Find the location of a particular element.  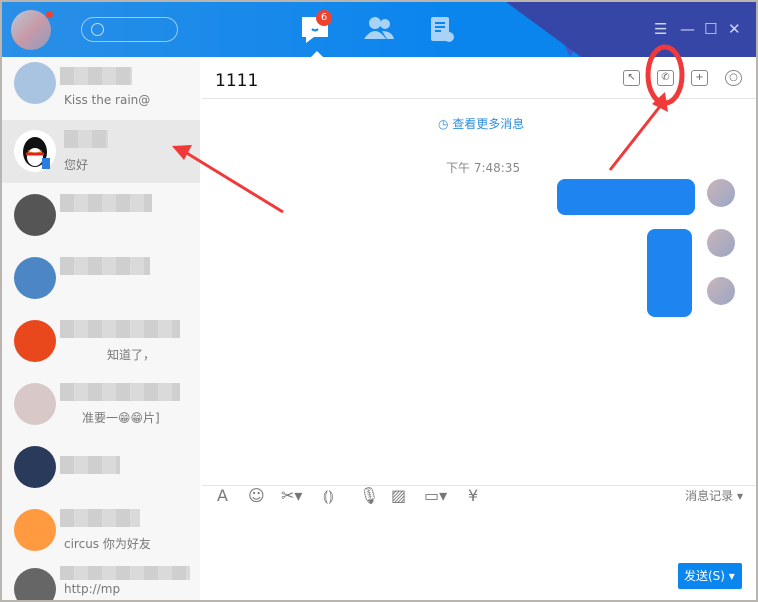

unread-badge: 6 is located at coordinates (324, 18).